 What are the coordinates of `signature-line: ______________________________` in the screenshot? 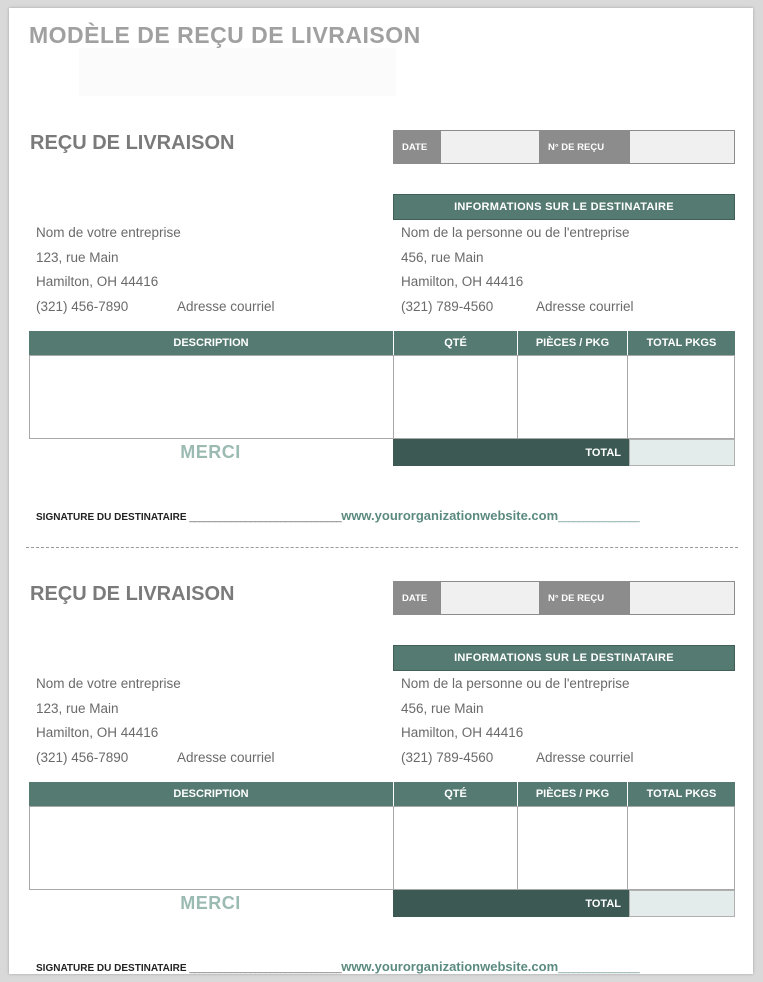 It's located at (265, 968).